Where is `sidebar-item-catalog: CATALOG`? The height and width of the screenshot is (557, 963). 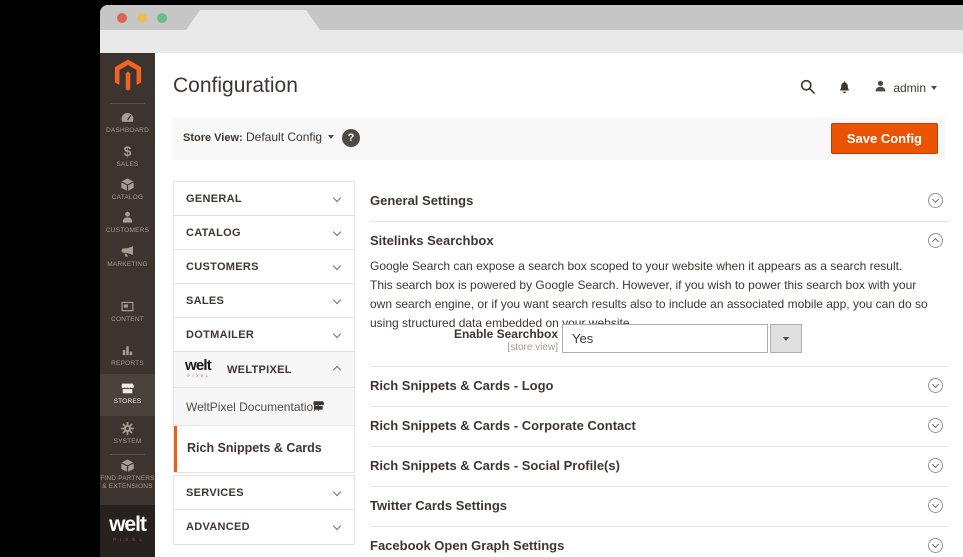 sidebar-item-catalog: CATALOG is located at coordinates (127, 189).